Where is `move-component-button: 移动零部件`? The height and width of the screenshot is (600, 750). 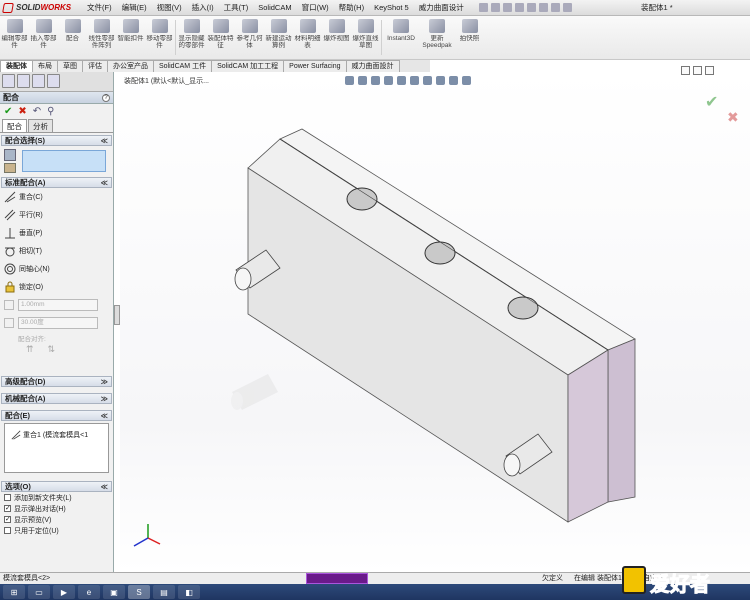
move-component-button: 移动零部件 is located at coordinates (159, 38).